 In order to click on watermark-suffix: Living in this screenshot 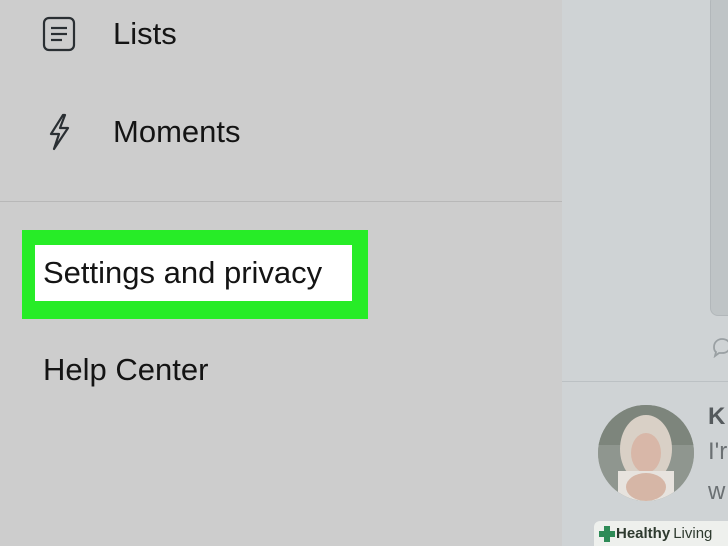, I will do `click(693, 533)`.